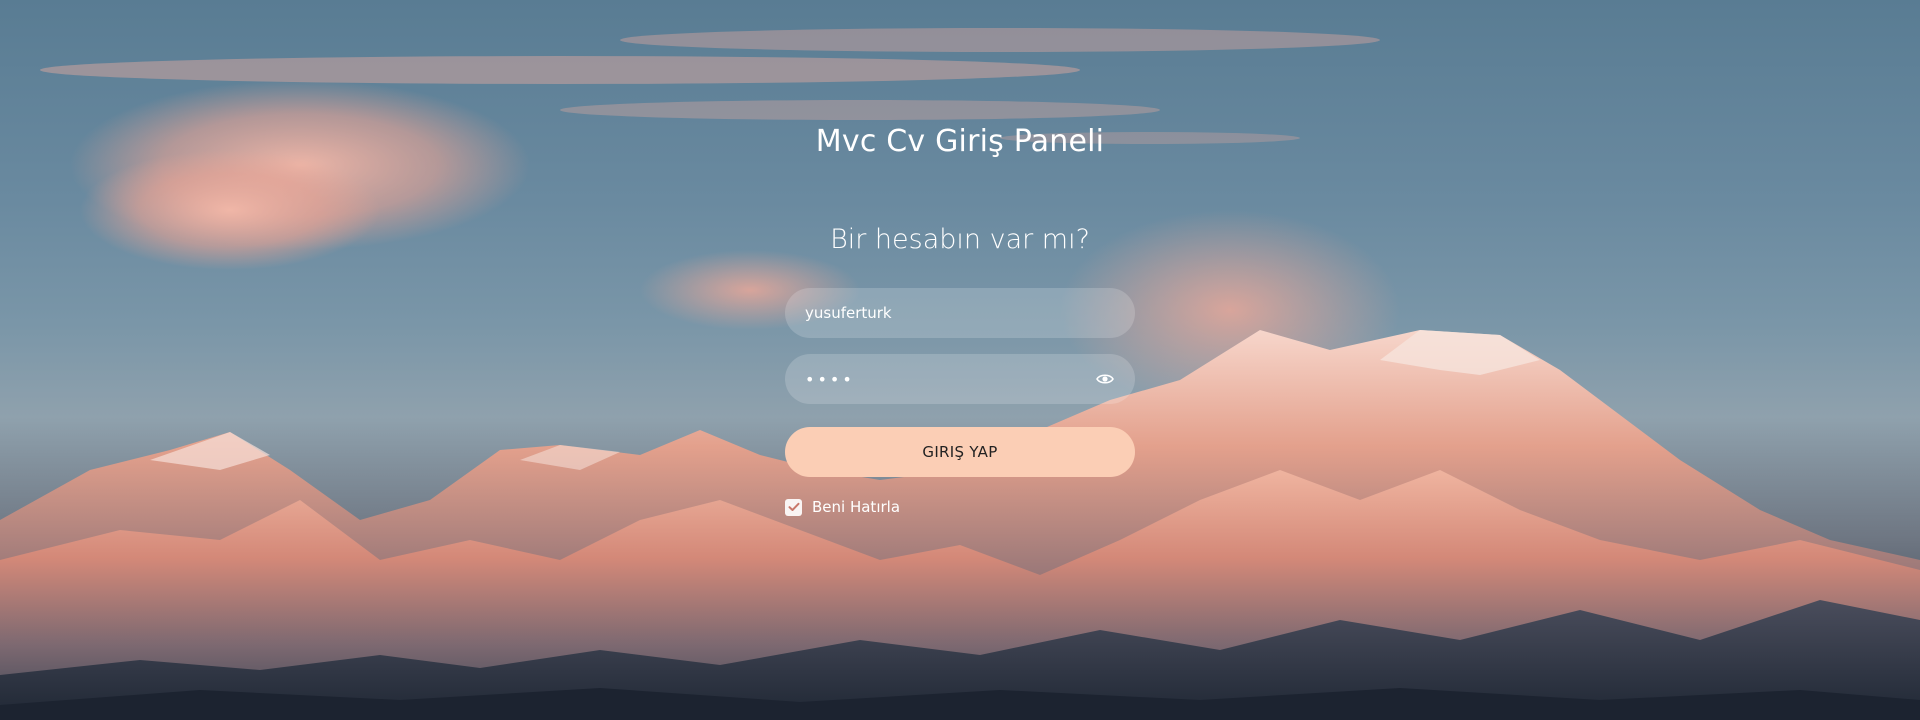 This screenshot has width=1920, height=720. What do you see at coordinates (960, 239) in the screenshot?
I see `login-subtitle: Bir hesabın var mı?` at bounding box center [960, 239].